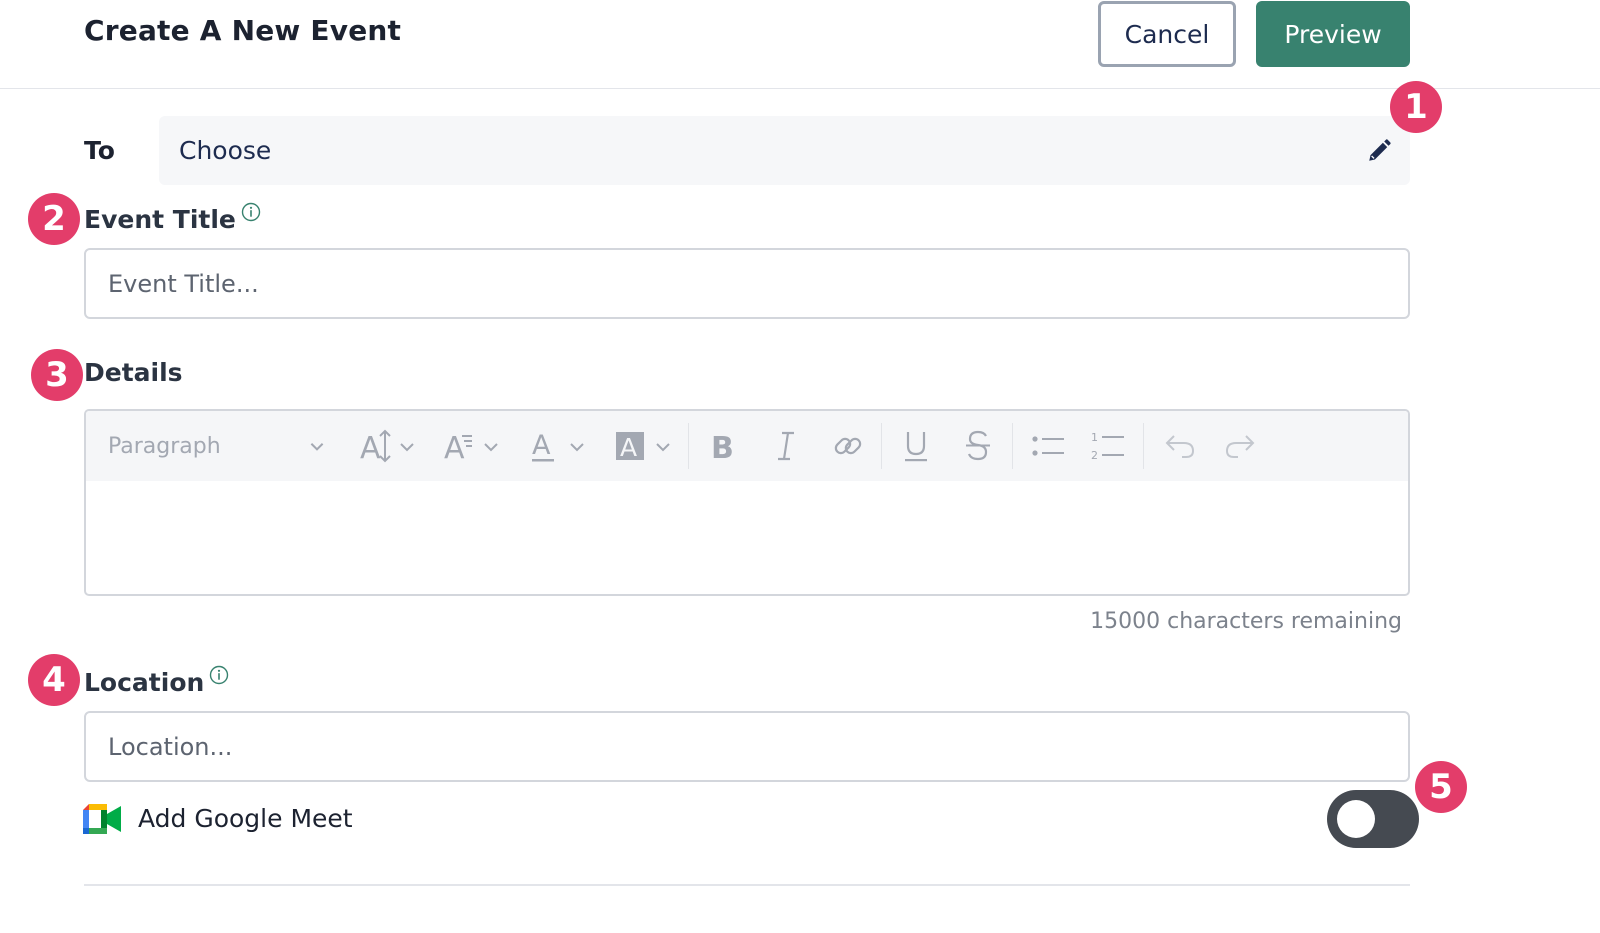 The height and width of the screenshot is (933, 1600). I want to click on link-icon, so click(848, 446).